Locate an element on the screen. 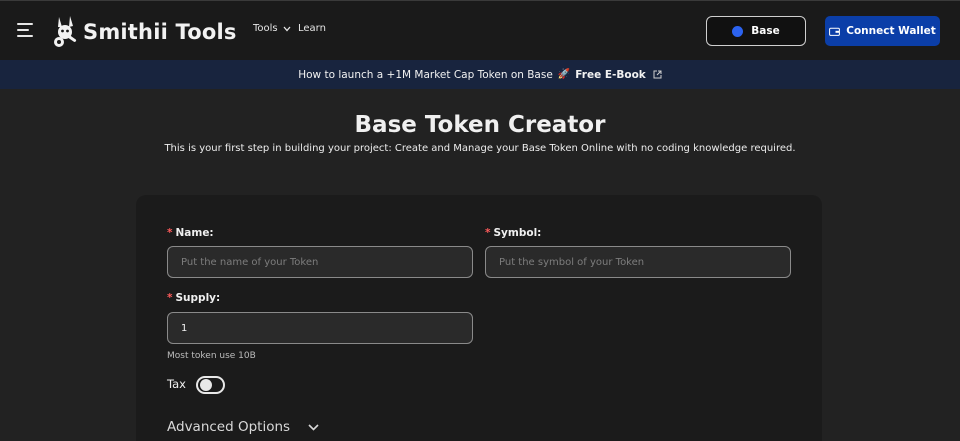 This screenshot has height=441, width=960. token-name-input: Put the name of your Token is located at coordinates (320, 262).